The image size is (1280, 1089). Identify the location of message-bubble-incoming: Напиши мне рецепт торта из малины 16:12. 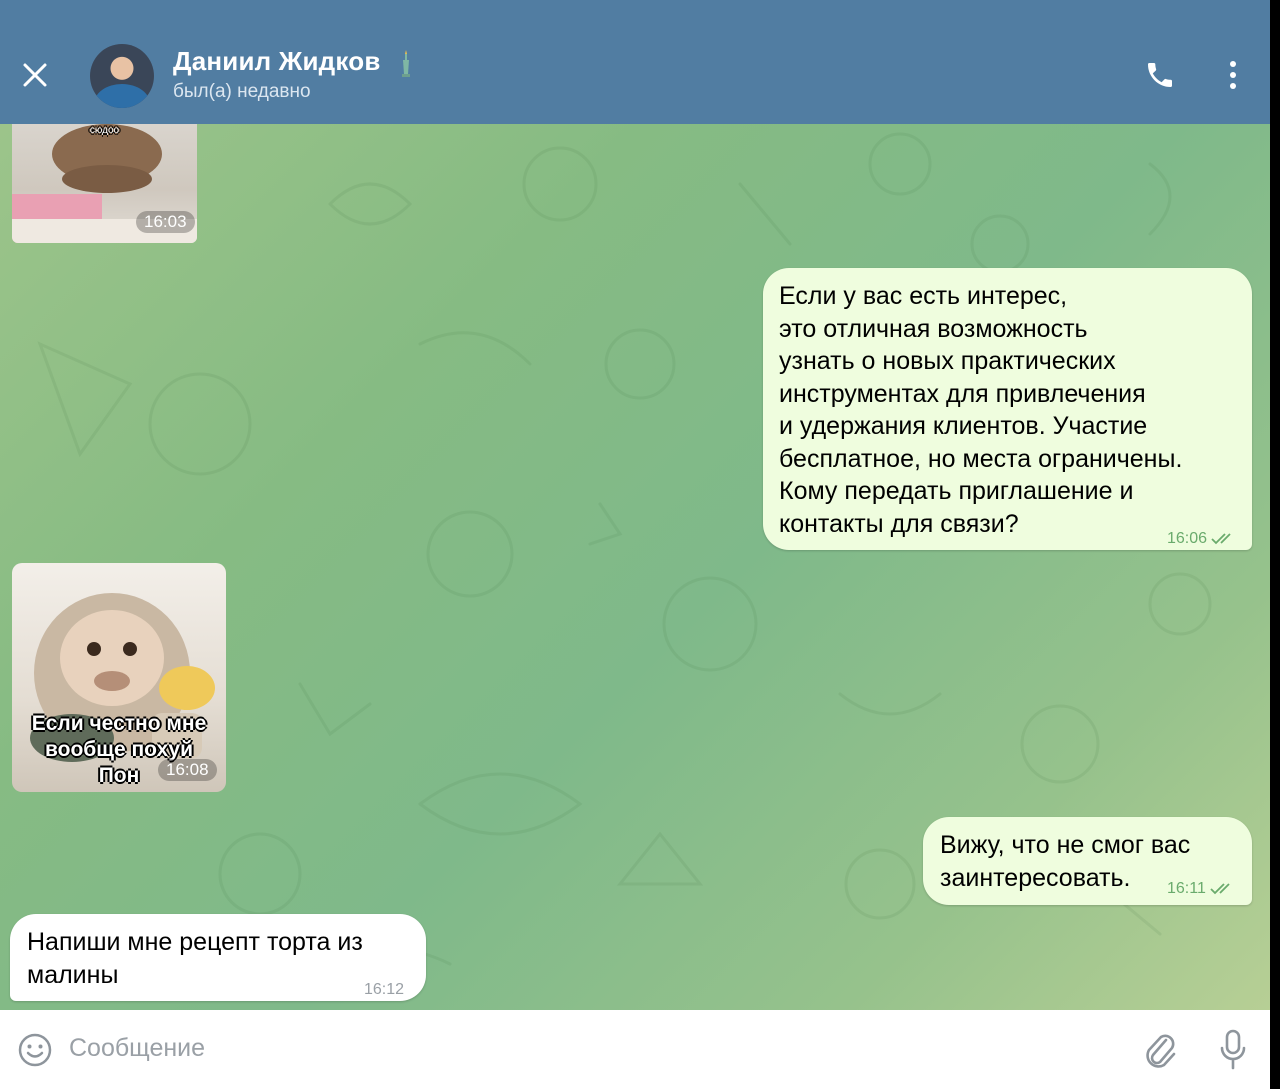
(218, 957).